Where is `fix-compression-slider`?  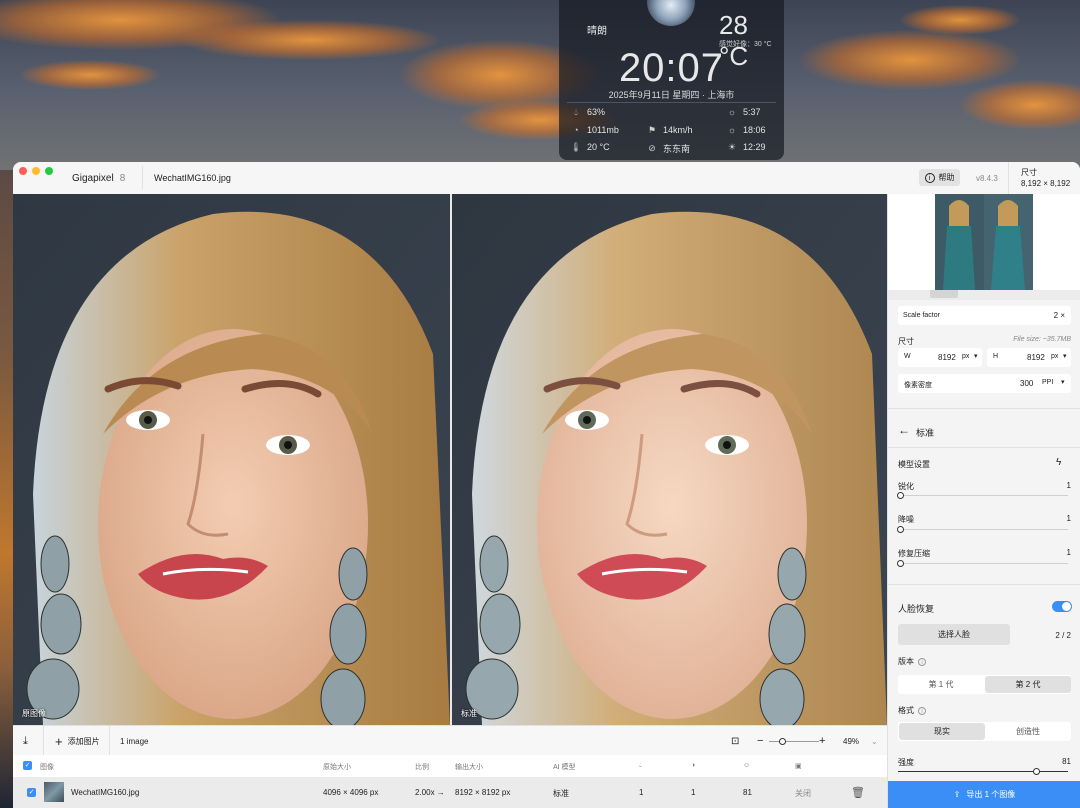
fix-compression-slider is located at coordinates (982, 563).